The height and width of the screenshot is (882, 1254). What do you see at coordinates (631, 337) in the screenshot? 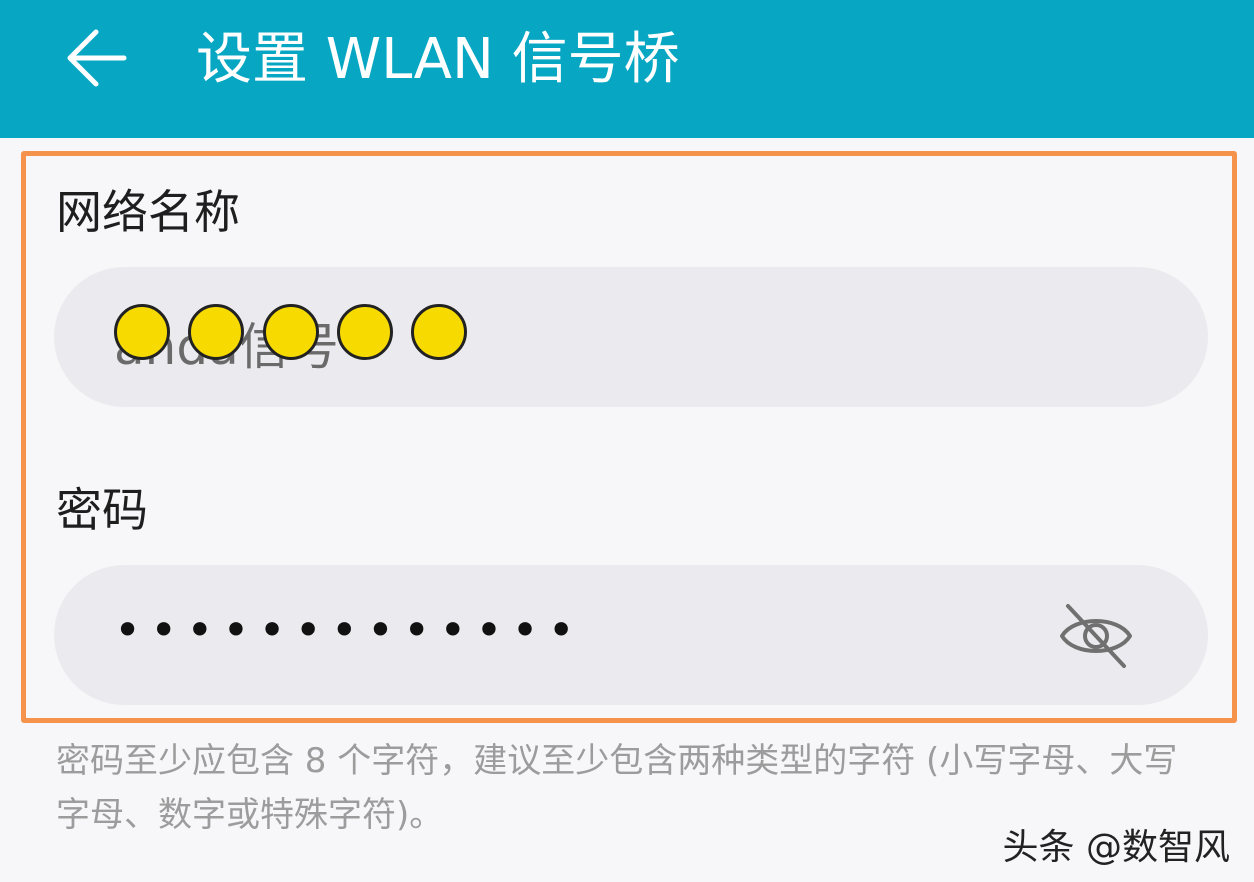
I see `network-name-input: anda信号` at bounding box center [631, 337].